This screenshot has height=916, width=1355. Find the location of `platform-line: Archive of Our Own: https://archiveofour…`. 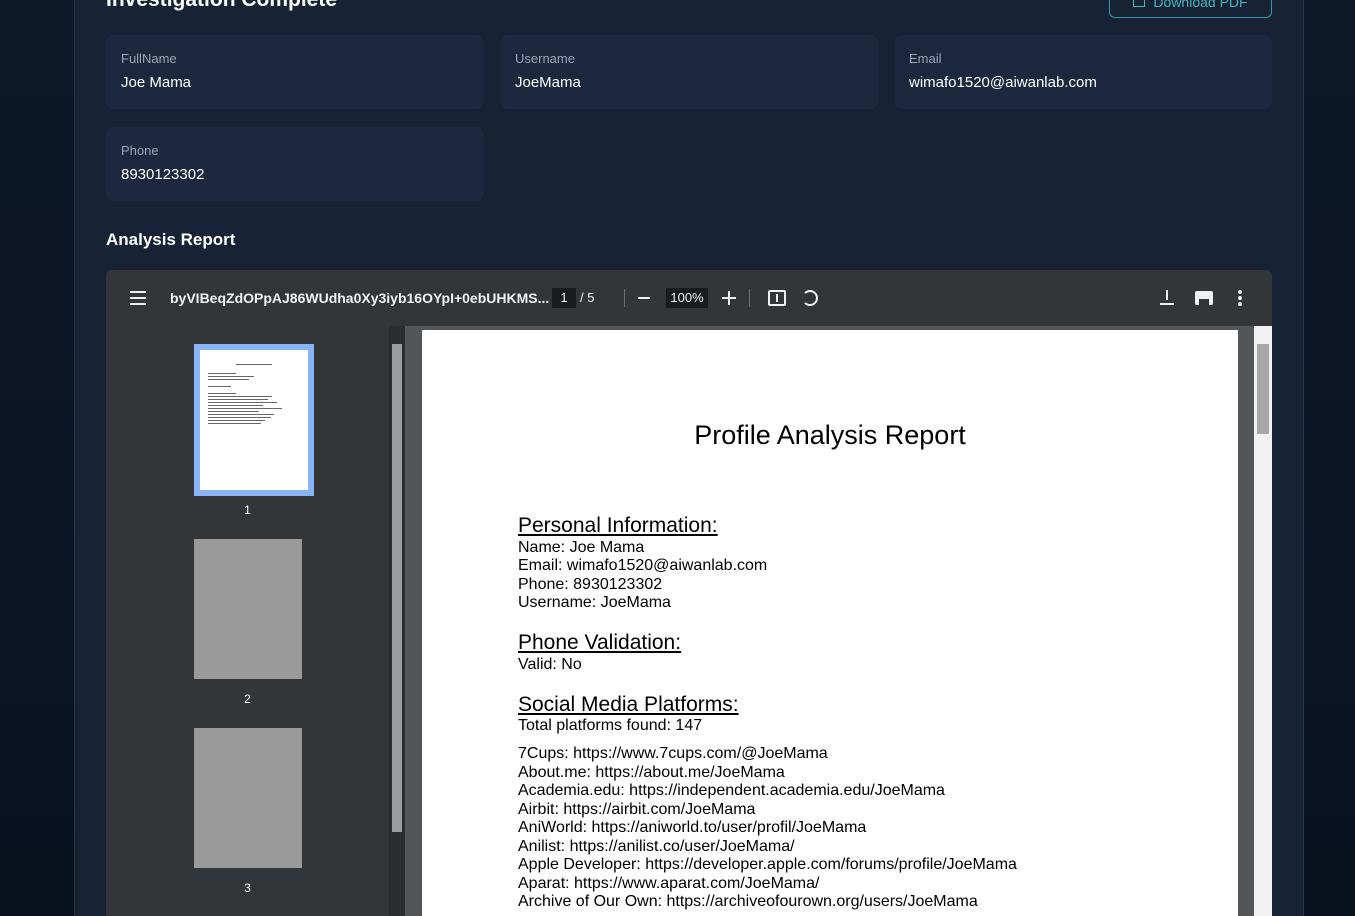

platform-line: Archive of Our Own: https://archiveofour… is located at coordinates (748, 901).